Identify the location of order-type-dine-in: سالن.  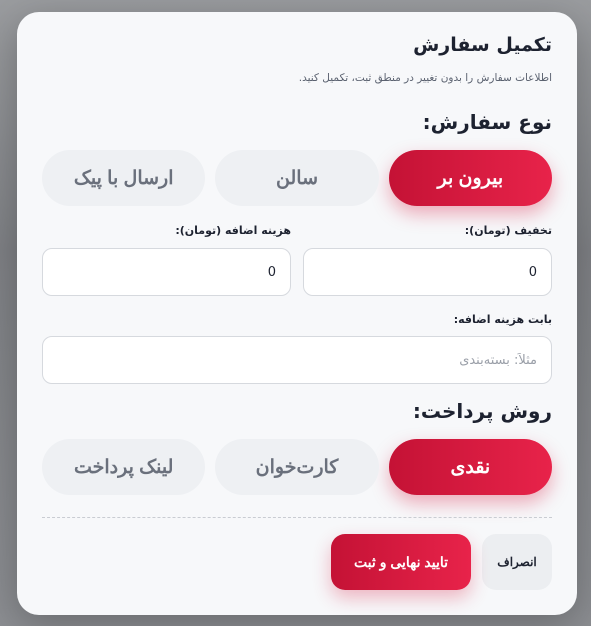
(297, 178).